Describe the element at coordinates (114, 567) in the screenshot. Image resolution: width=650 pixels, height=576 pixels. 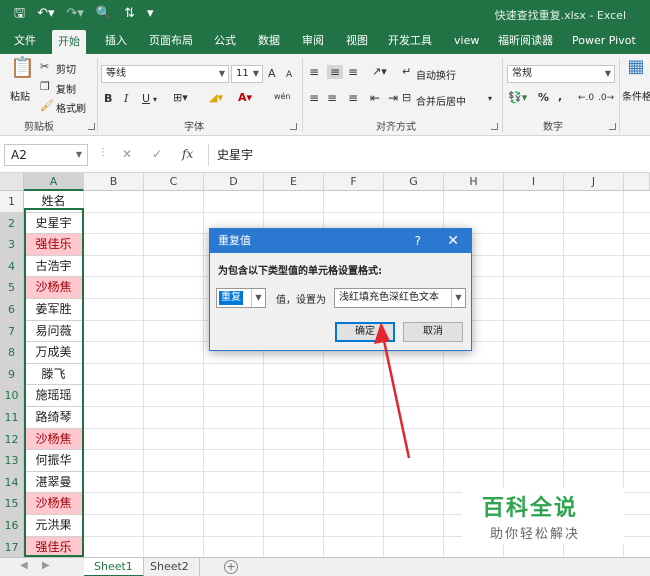
I see `sheet-tab-1: Sheet1` at that location.